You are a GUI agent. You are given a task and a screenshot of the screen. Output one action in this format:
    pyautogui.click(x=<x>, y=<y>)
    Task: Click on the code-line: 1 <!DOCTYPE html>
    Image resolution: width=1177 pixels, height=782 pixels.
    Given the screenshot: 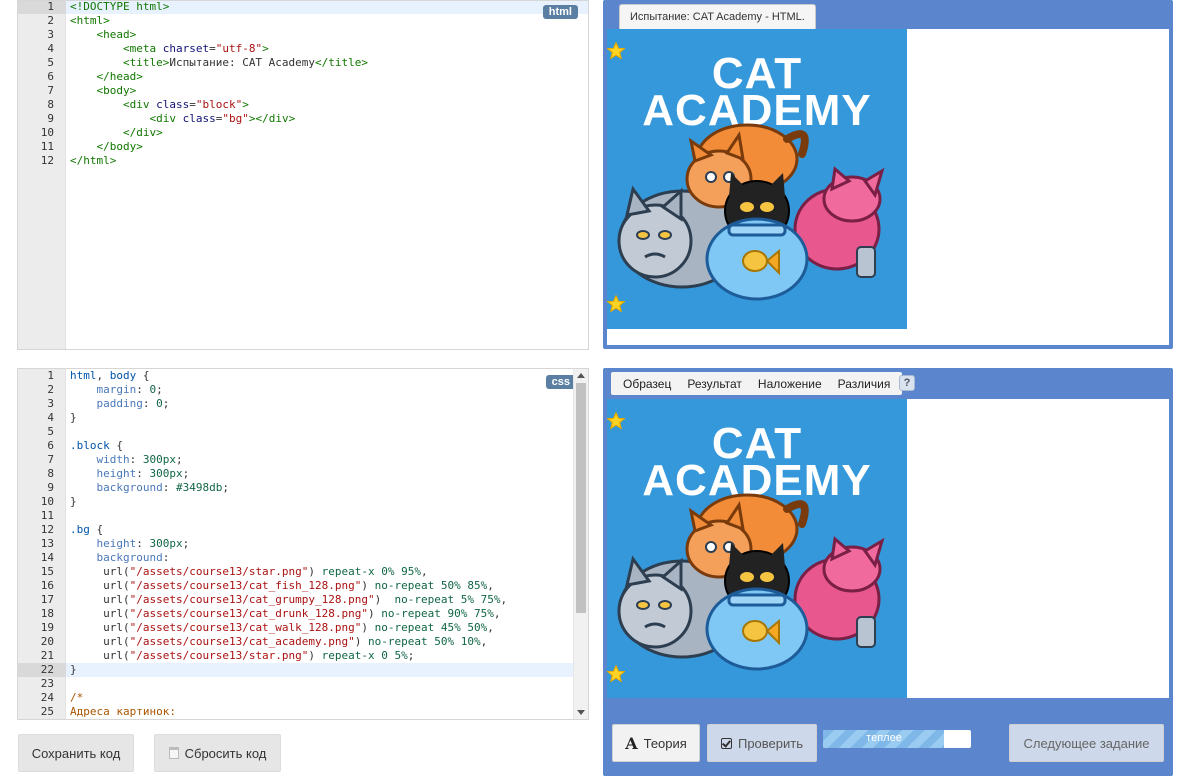 What is the action you would take?
    pyautogui.click(x=303, y=7)
    